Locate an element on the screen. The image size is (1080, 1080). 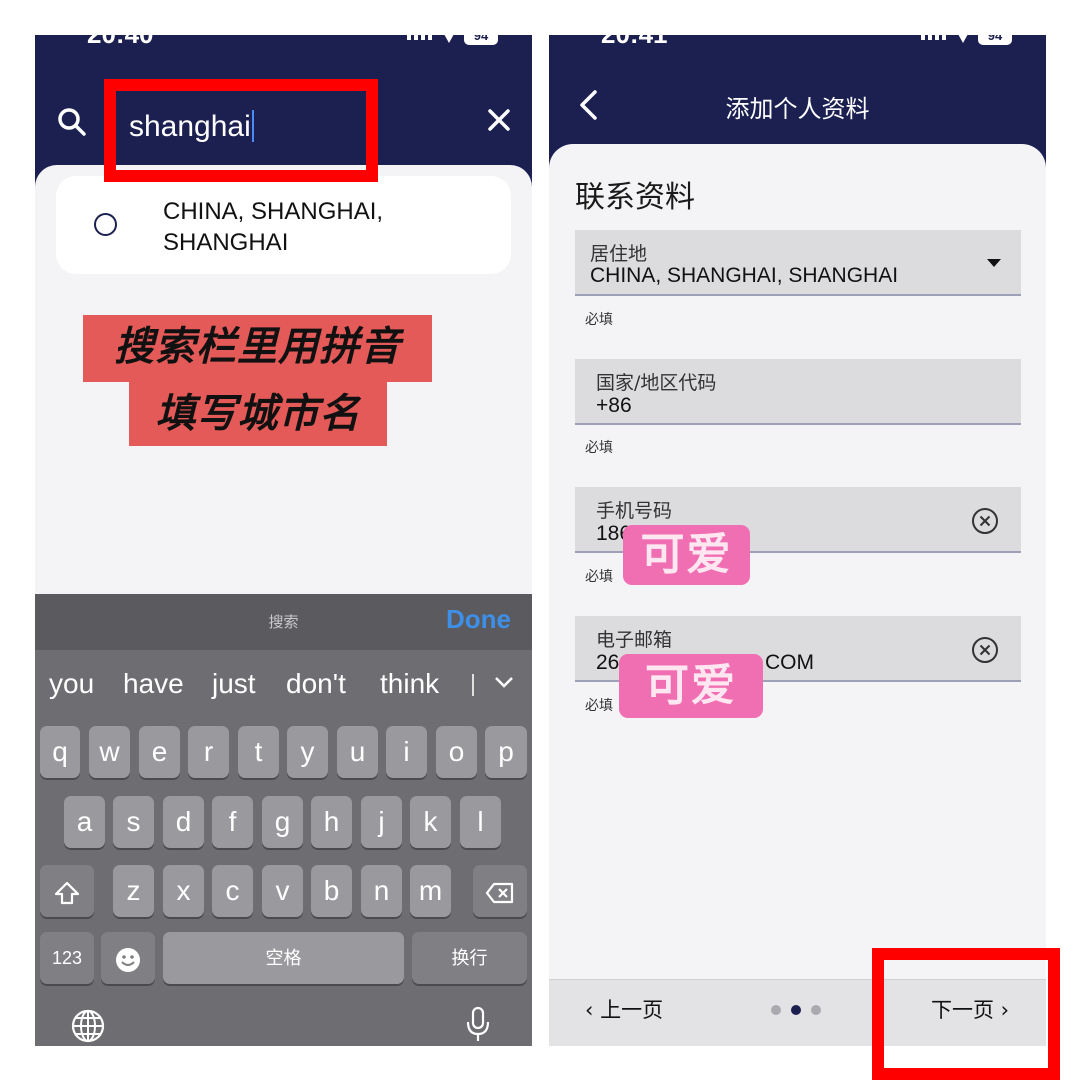
field-label: 国家/地区代码 is located at coordinates (656, 383).